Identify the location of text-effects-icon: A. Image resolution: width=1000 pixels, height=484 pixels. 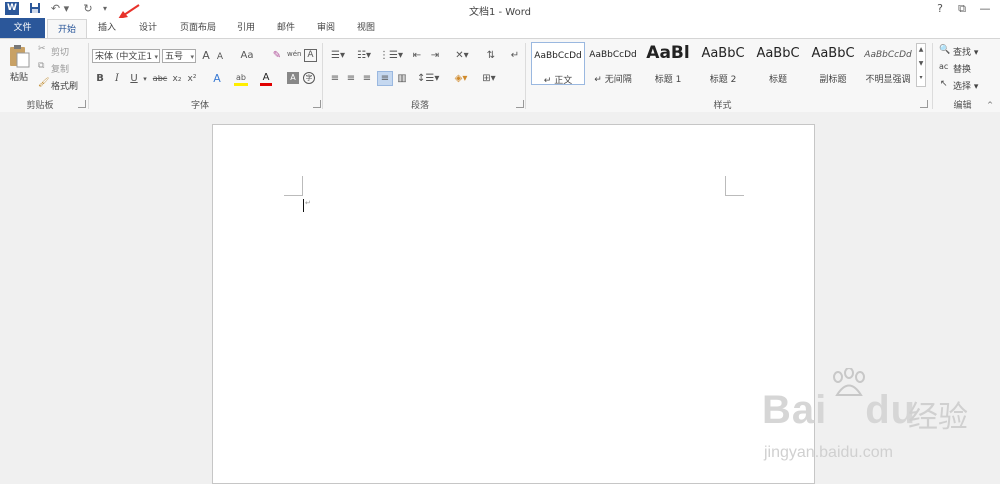
(217, 79).